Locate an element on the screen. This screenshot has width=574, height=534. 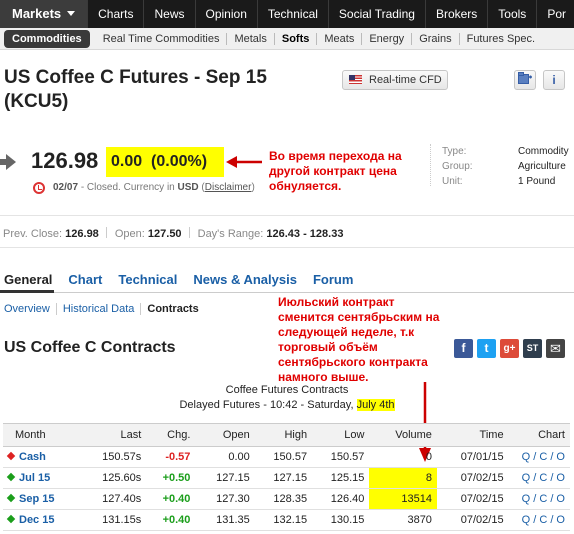
column-header-volume: Volume is located at coordinates (403, 435).